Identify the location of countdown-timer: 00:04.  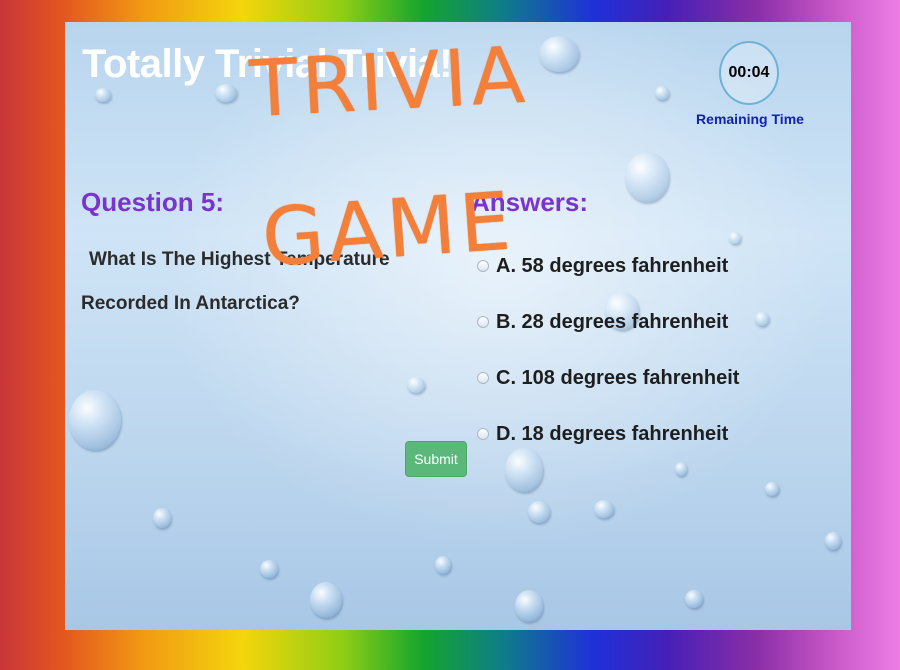
(749, 73).